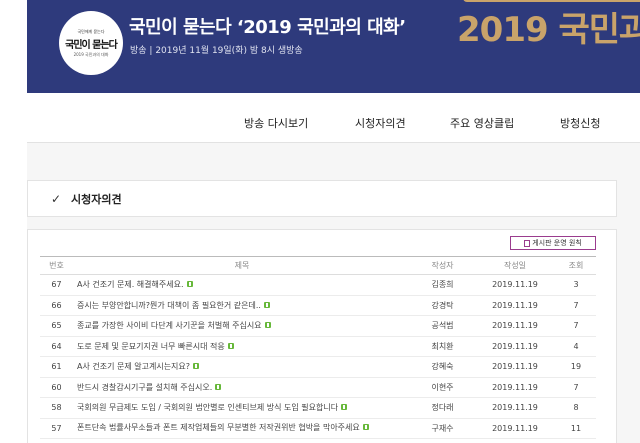 This screenshot has height=443, width=640. What do you see at coordinates (576, 367) in the screenshot?
I see `post-views: 19` at bounding box center [576, 367].